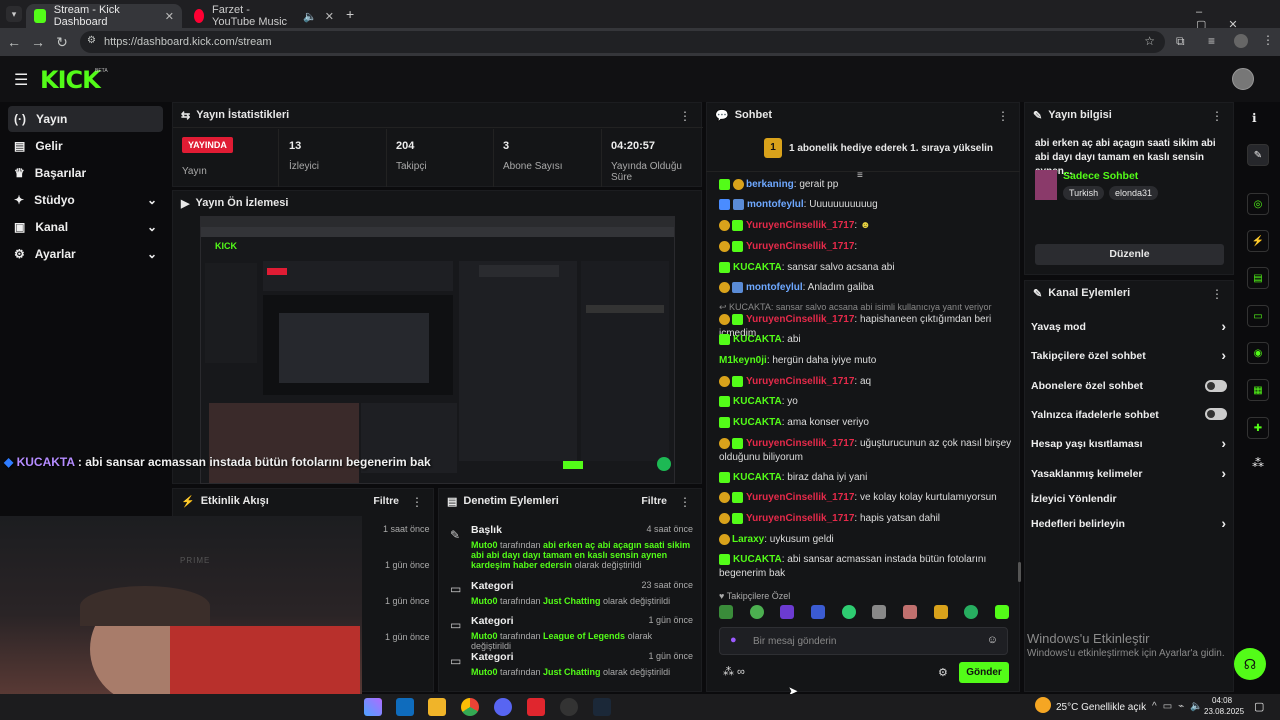 Image resolution: width=1280 pixels, height=720 pixels. I want to click on action-slow-mode: Yavaş mod ›, so click(1128, 326).